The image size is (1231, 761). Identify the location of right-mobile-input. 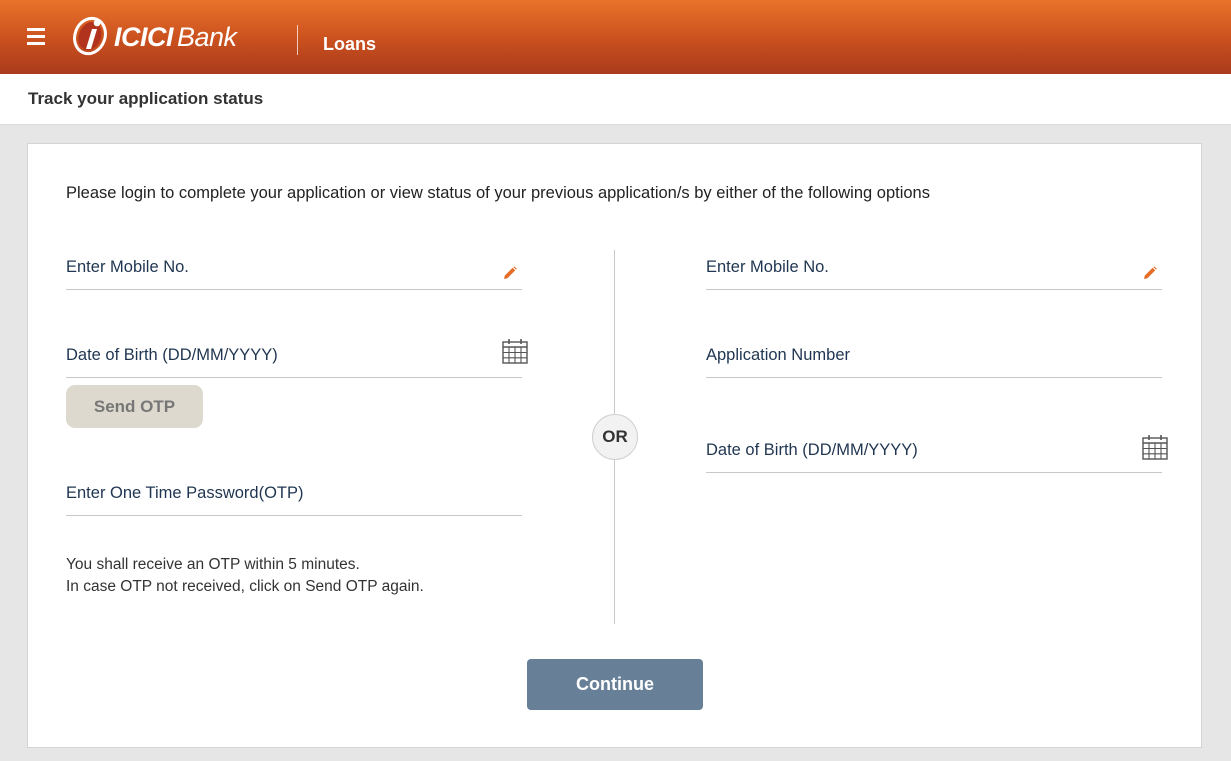
(934, 267).